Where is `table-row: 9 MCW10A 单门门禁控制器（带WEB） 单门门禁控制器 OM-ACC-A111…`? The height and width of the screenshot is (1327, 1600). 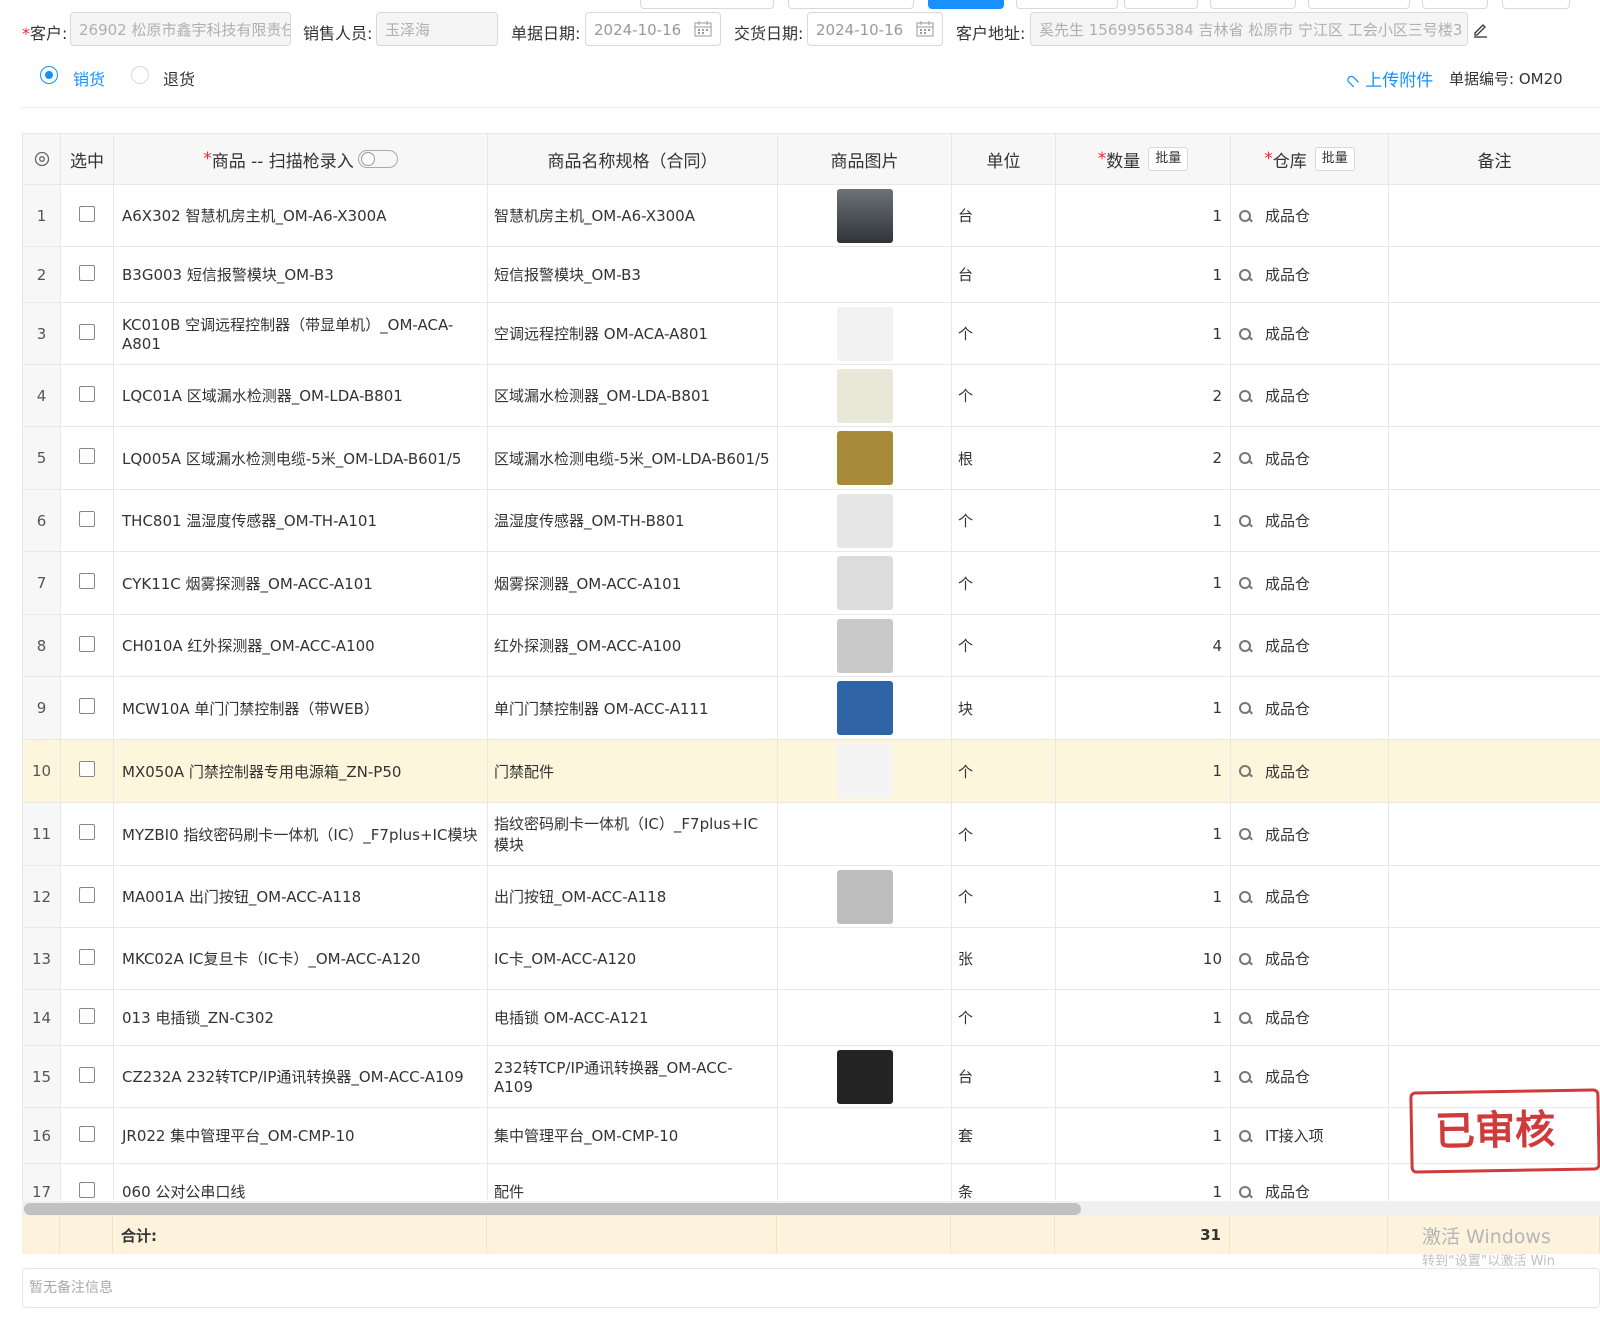
table-row: 9 MCW10A 单门门禁控制器（带WEB） 单门门禁控制器 OM-ACC-A111… is located at coordinates (811, 708).